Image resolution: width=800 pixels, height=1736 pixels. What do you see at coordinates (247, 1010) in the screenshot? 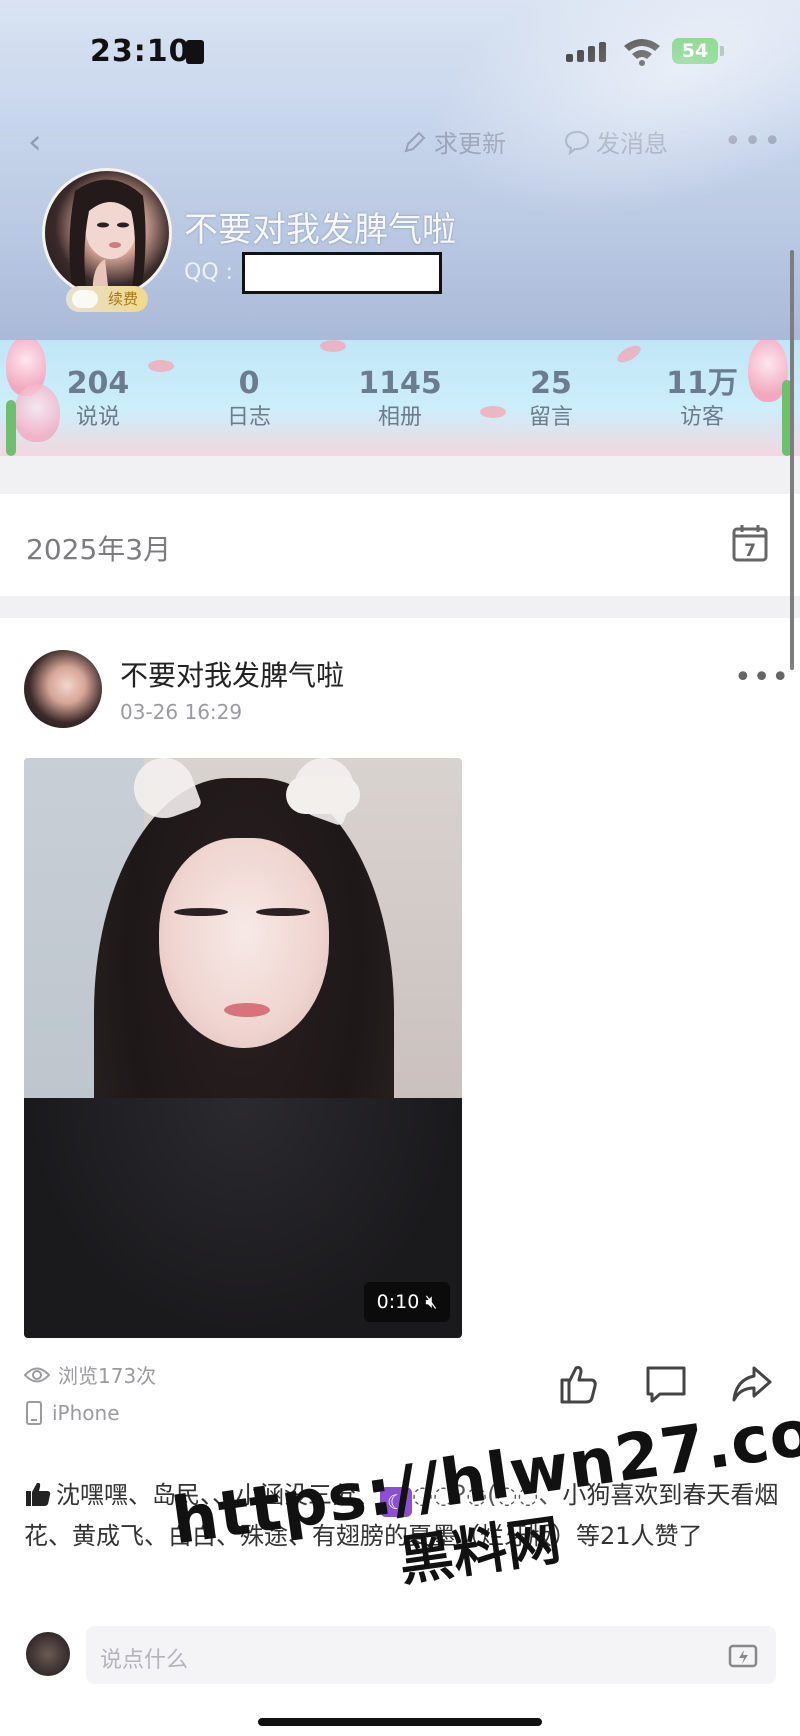
I see `video-subject-lips` at bounding box center [247, 1010].